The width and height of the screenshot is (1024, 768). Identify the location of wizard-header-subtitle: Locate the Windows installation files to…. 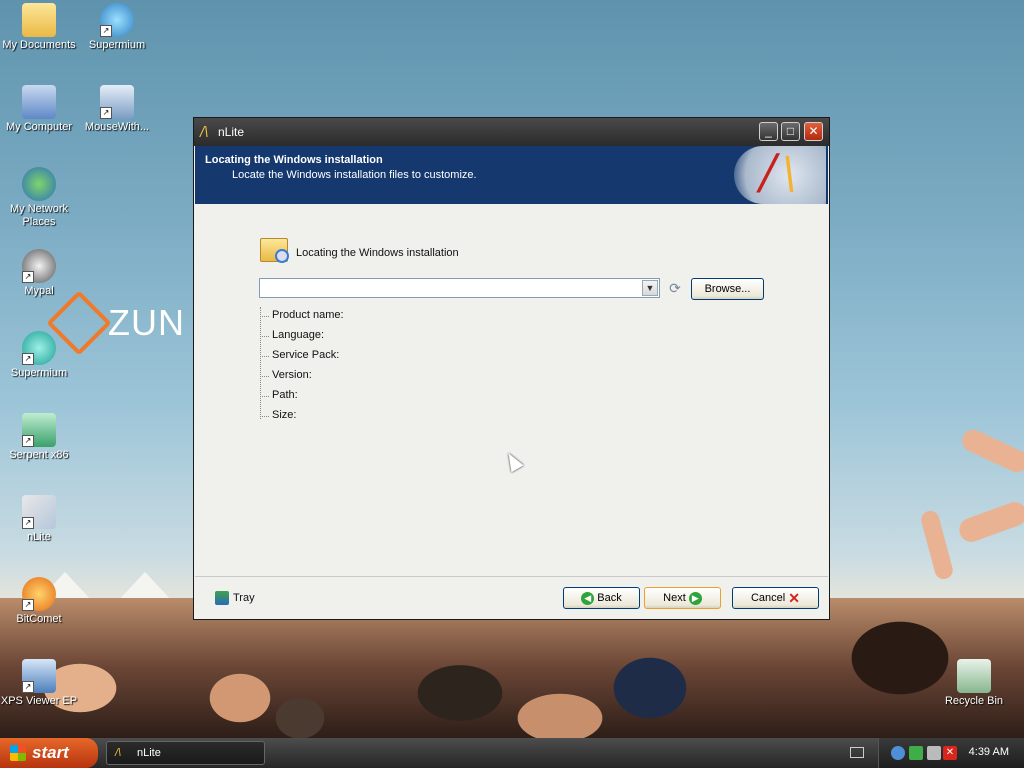
(354, 175).